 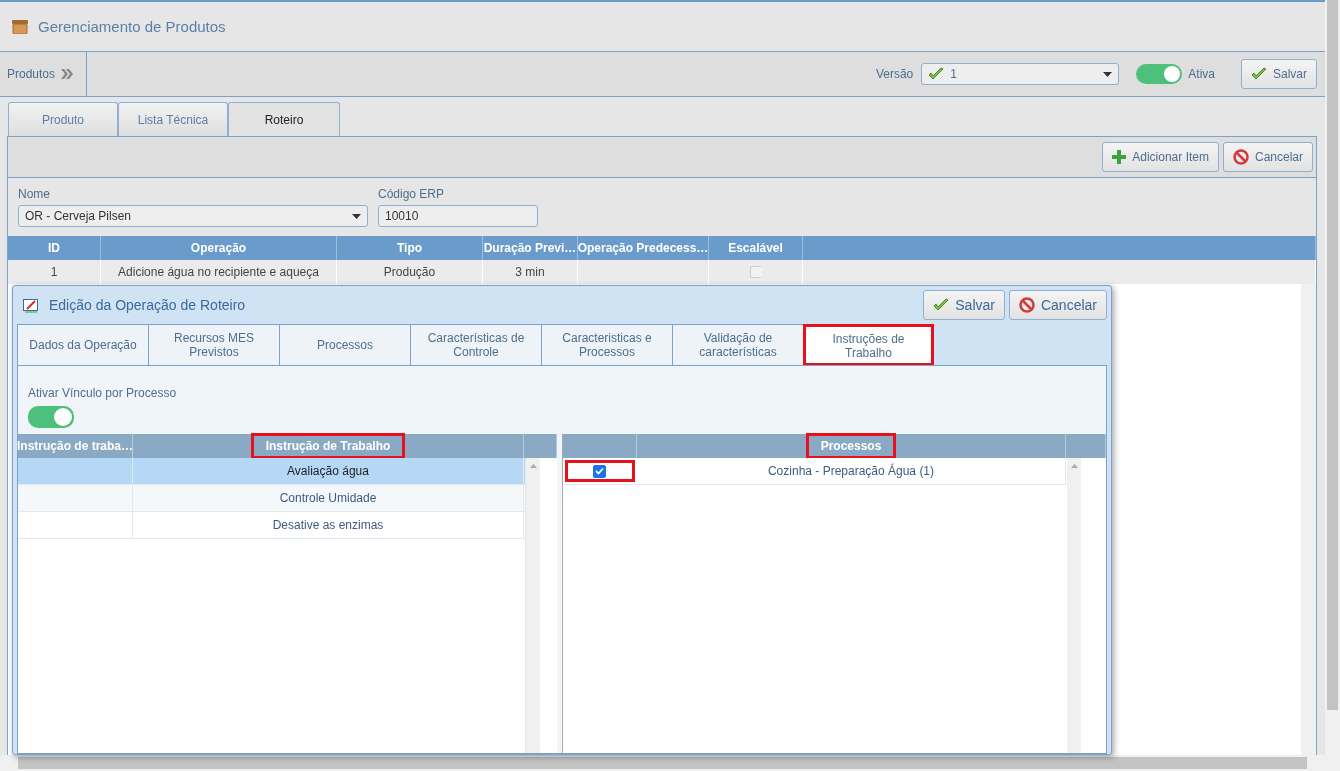 I want to click on page-title: Gerenciamento de Produtos, so click(x=132, y=26).